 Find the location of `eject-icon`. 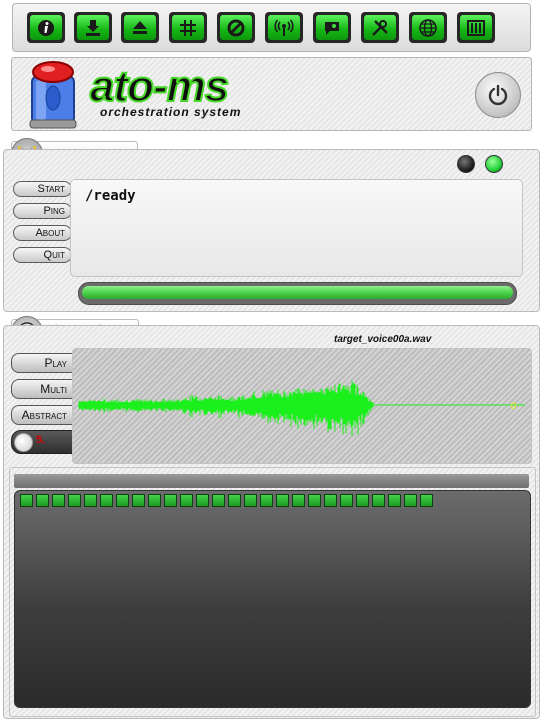

eject-icon is located at coordinates (140, 27).